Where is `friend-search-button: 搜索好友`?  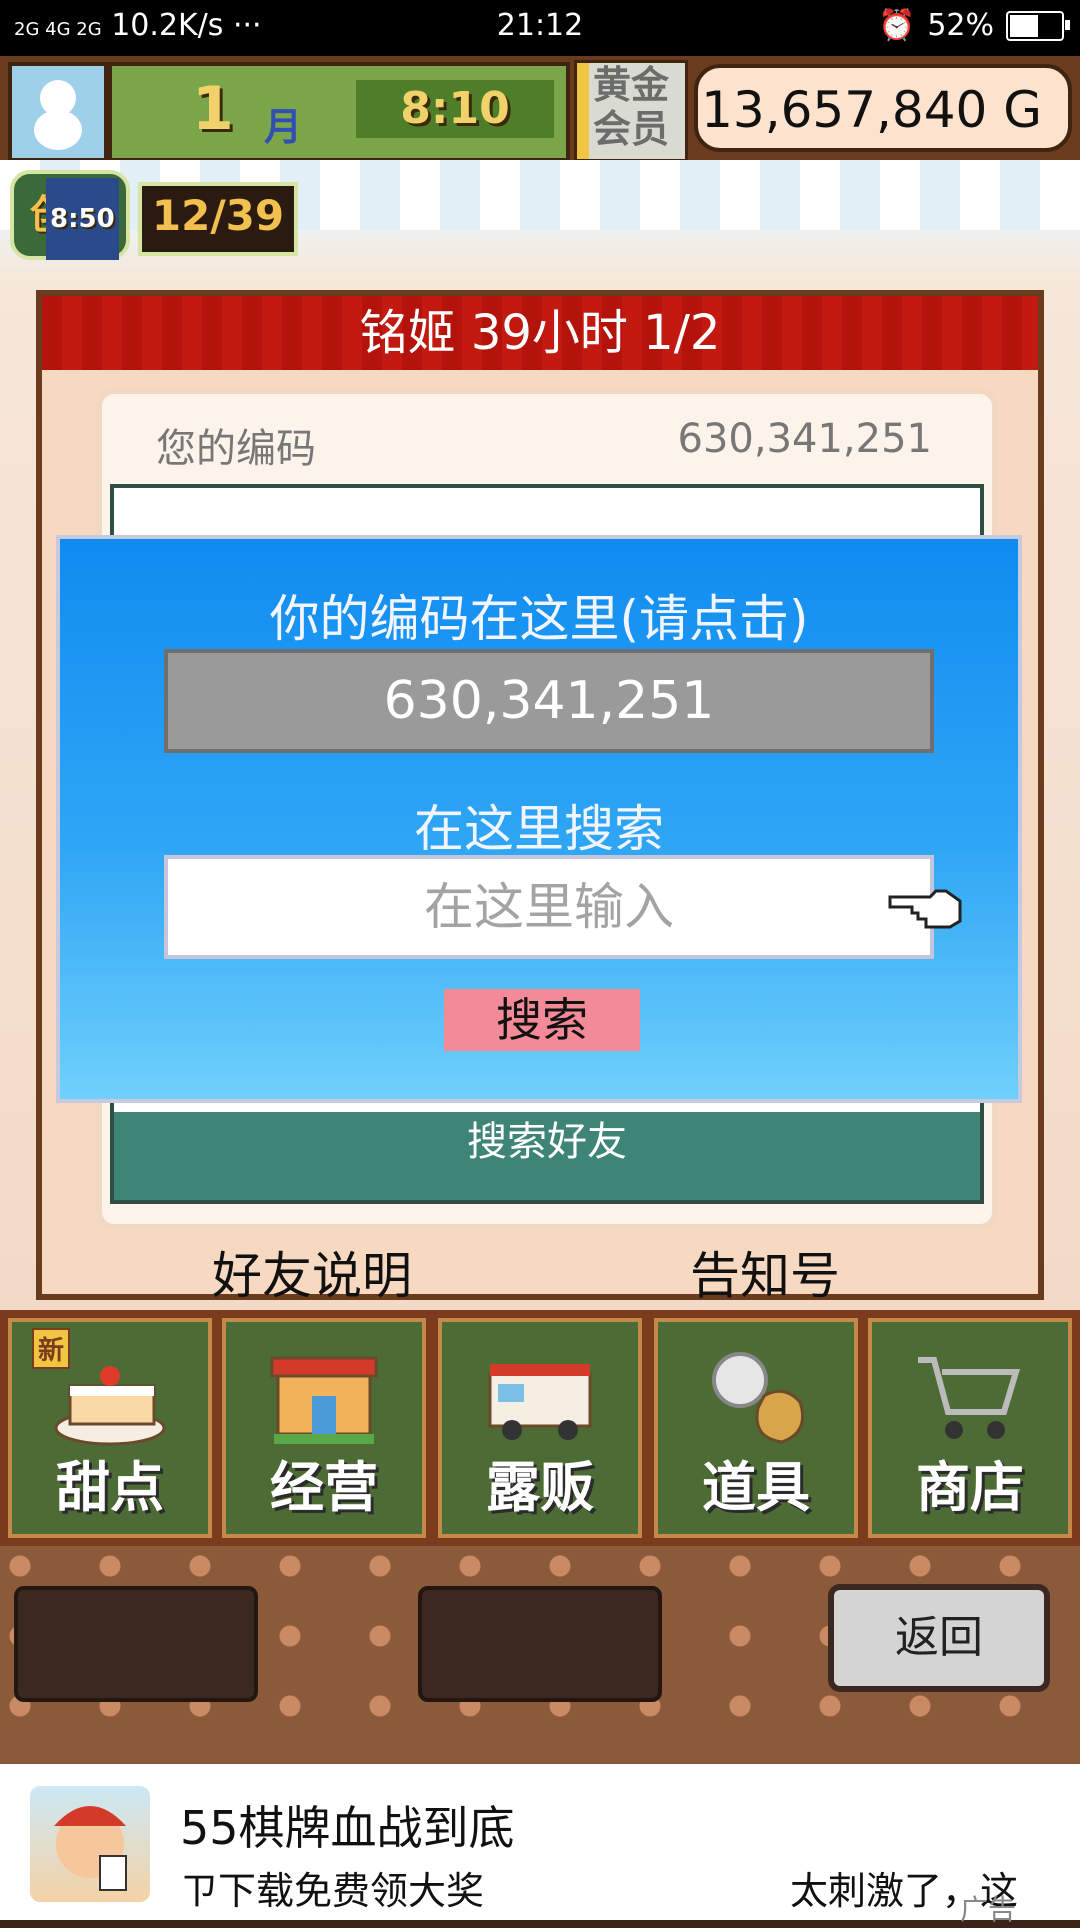 friend-search-button: 搜索好友 is located at coordinates (547, 1156).